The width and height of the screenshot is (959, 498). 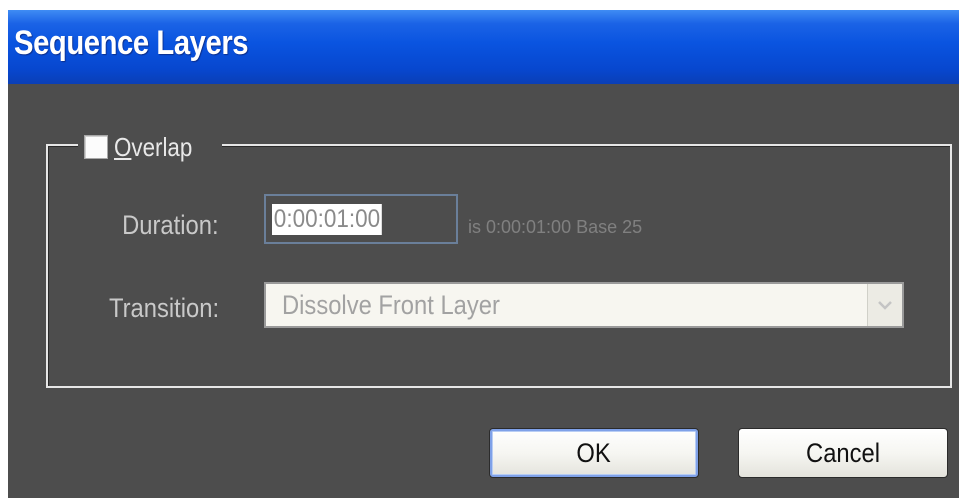 I want to click on ok-button: OK, so click(x=594, y=453).